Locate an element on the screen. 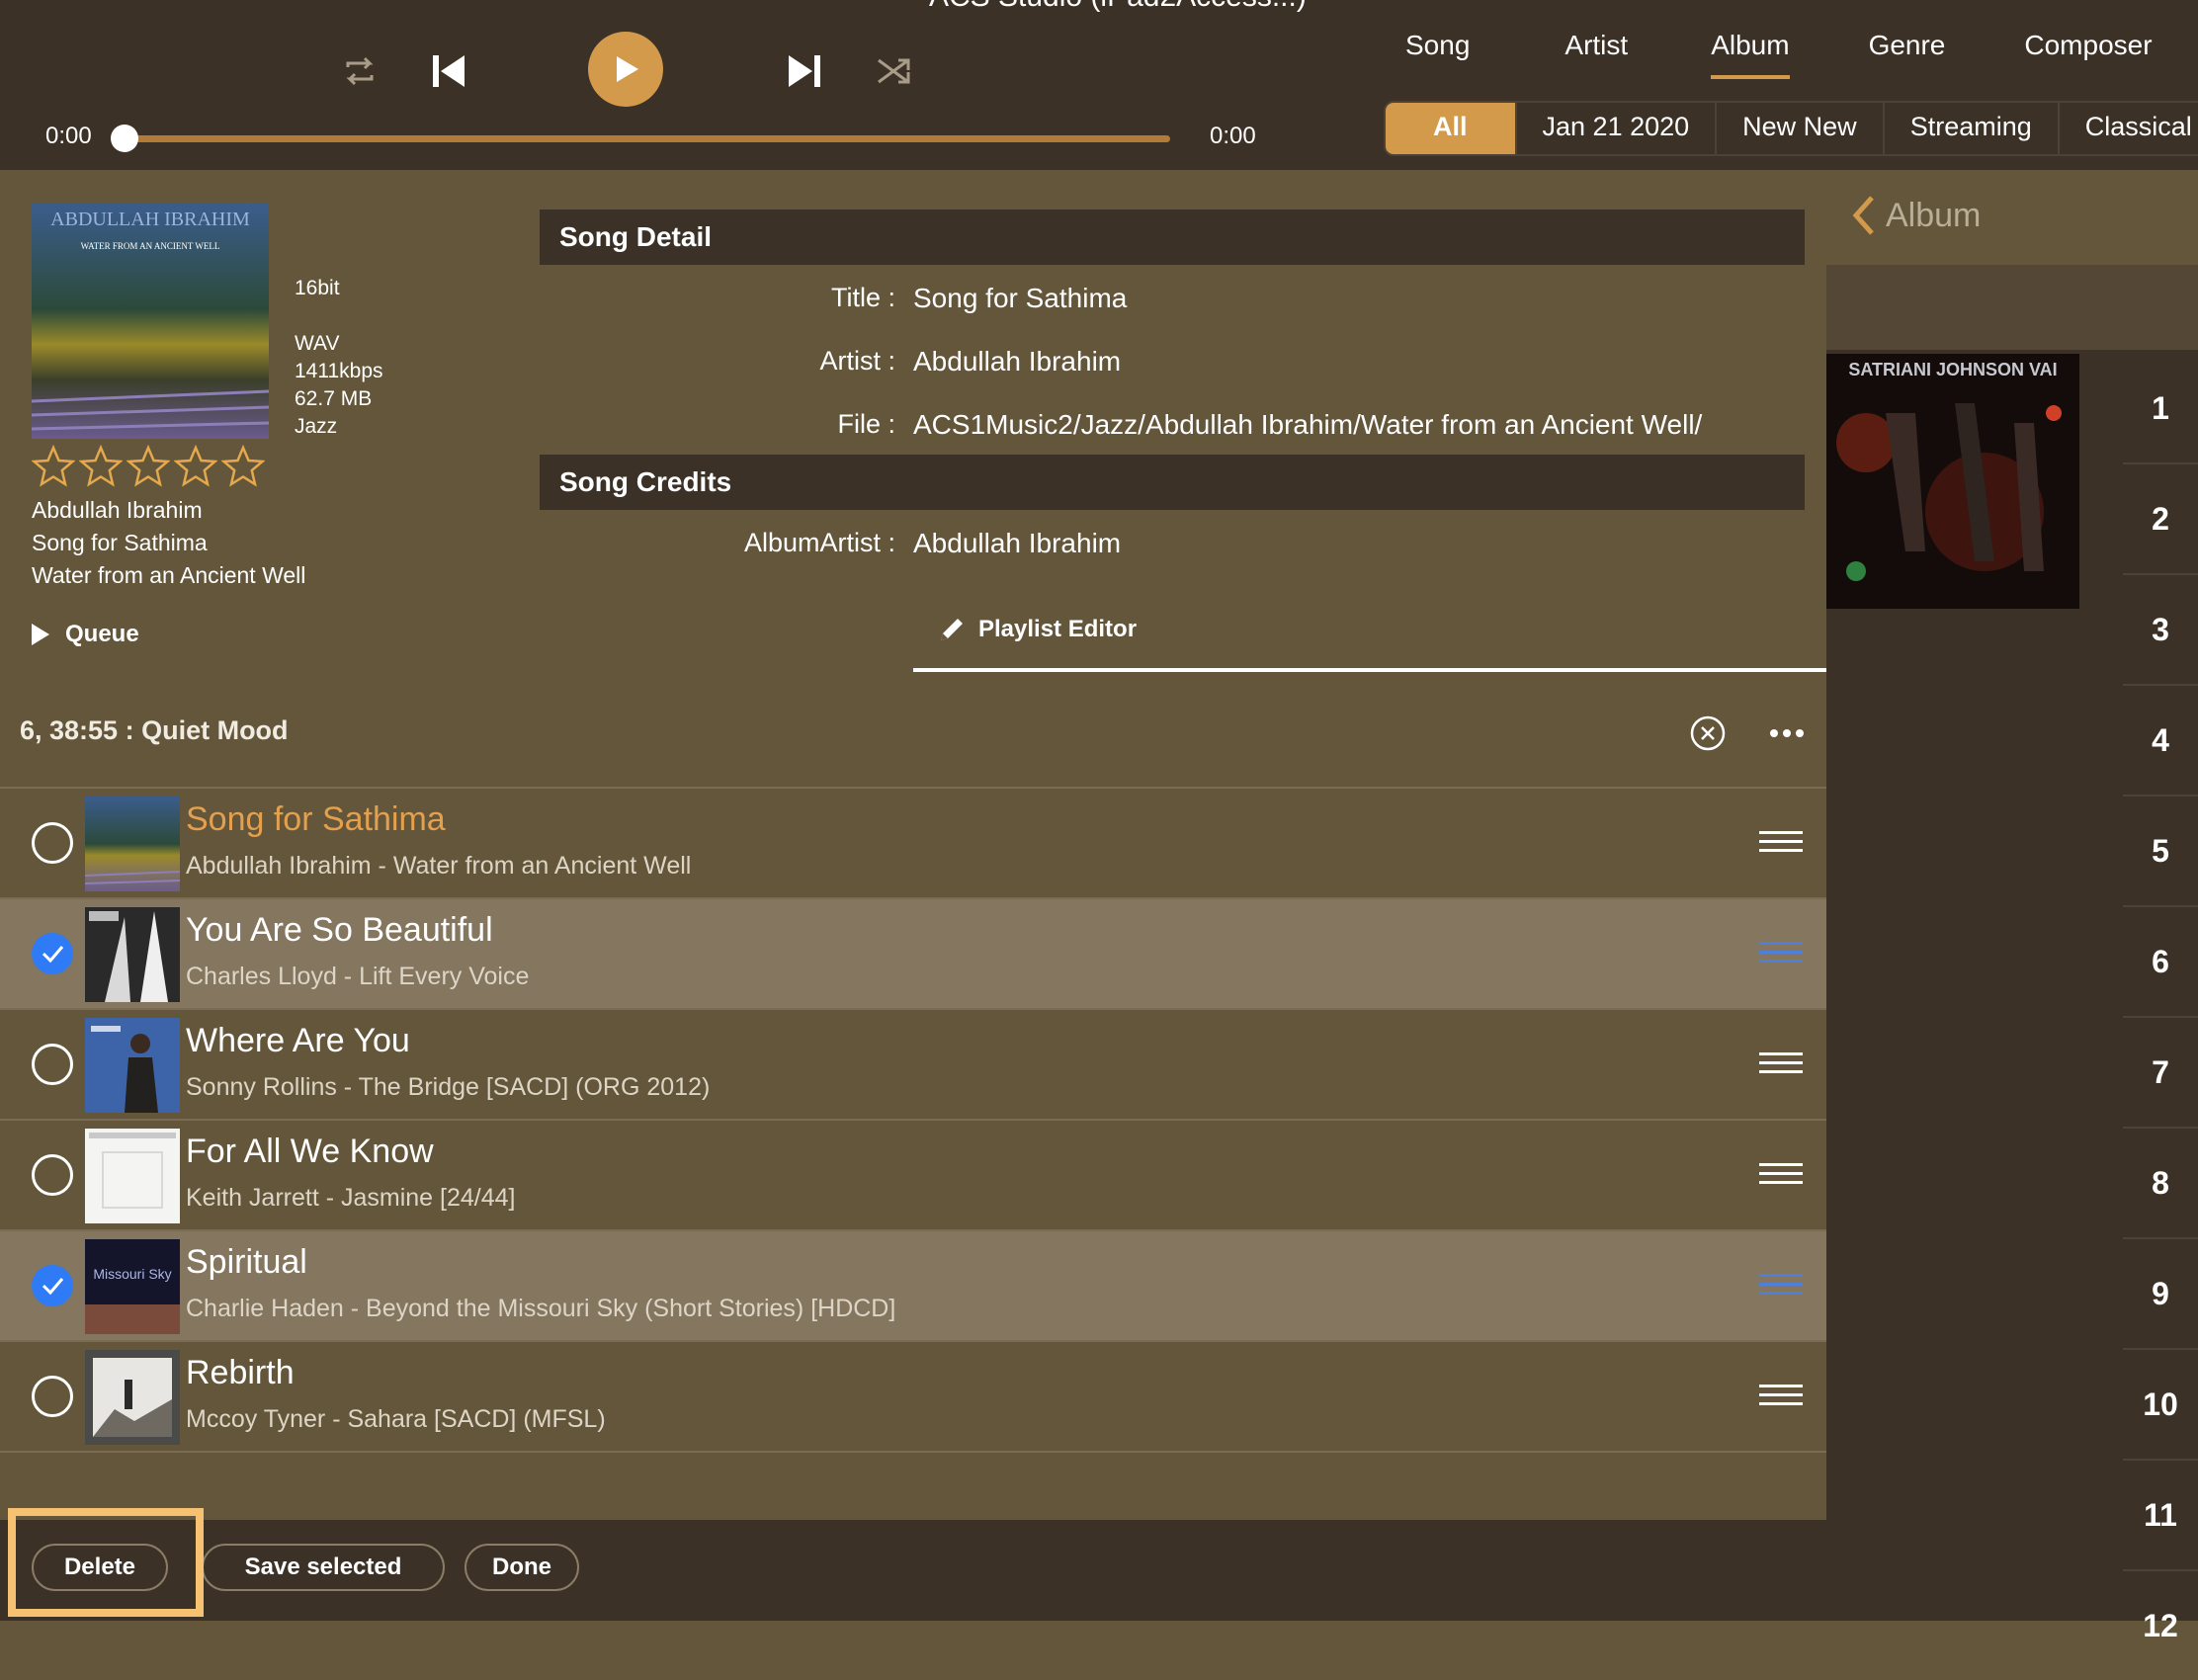 The width and height of the screenshot is (2198, 1680). filter-new-new: New New is located at coordinates (1801, 128).